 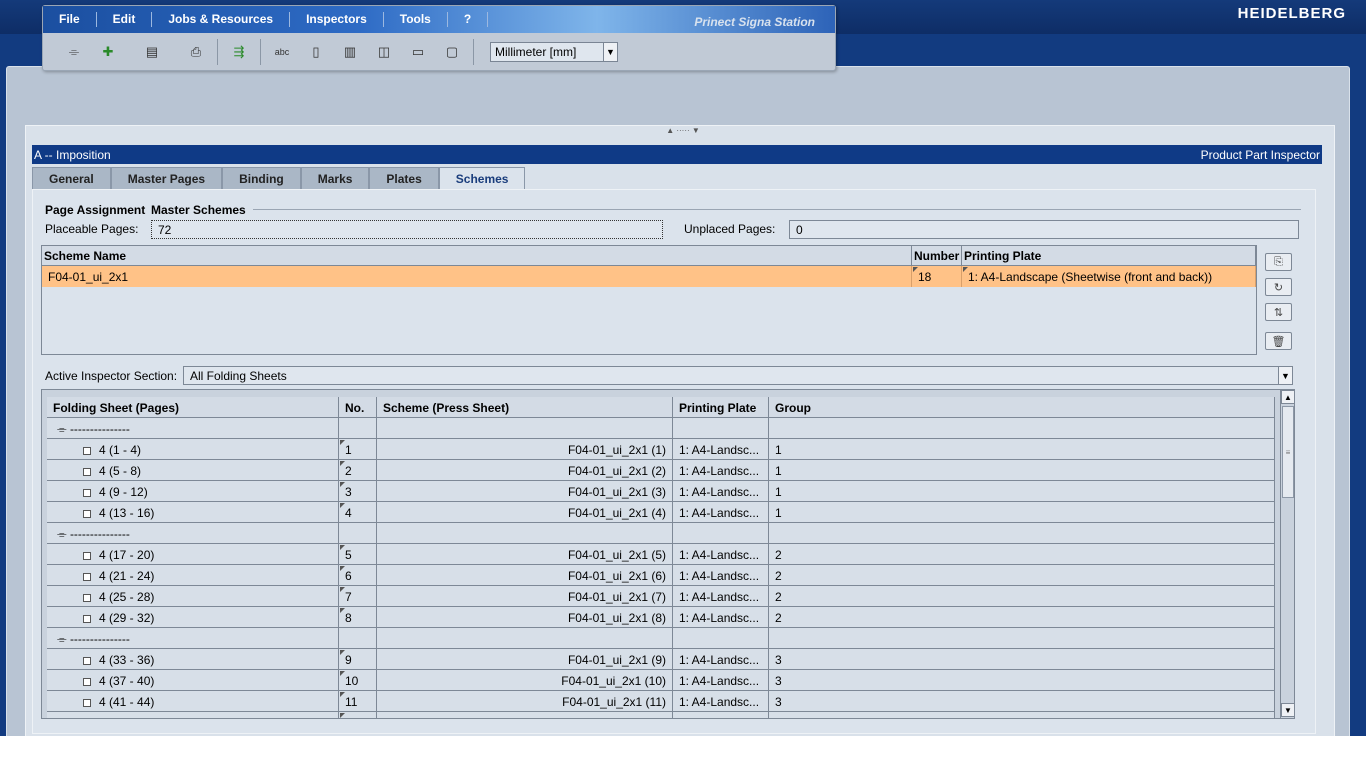 What do you see at coordinates (337, 19) in the screenshot?
I see `menu-inspectors: Inspectors` at bounding box center [337, 19].